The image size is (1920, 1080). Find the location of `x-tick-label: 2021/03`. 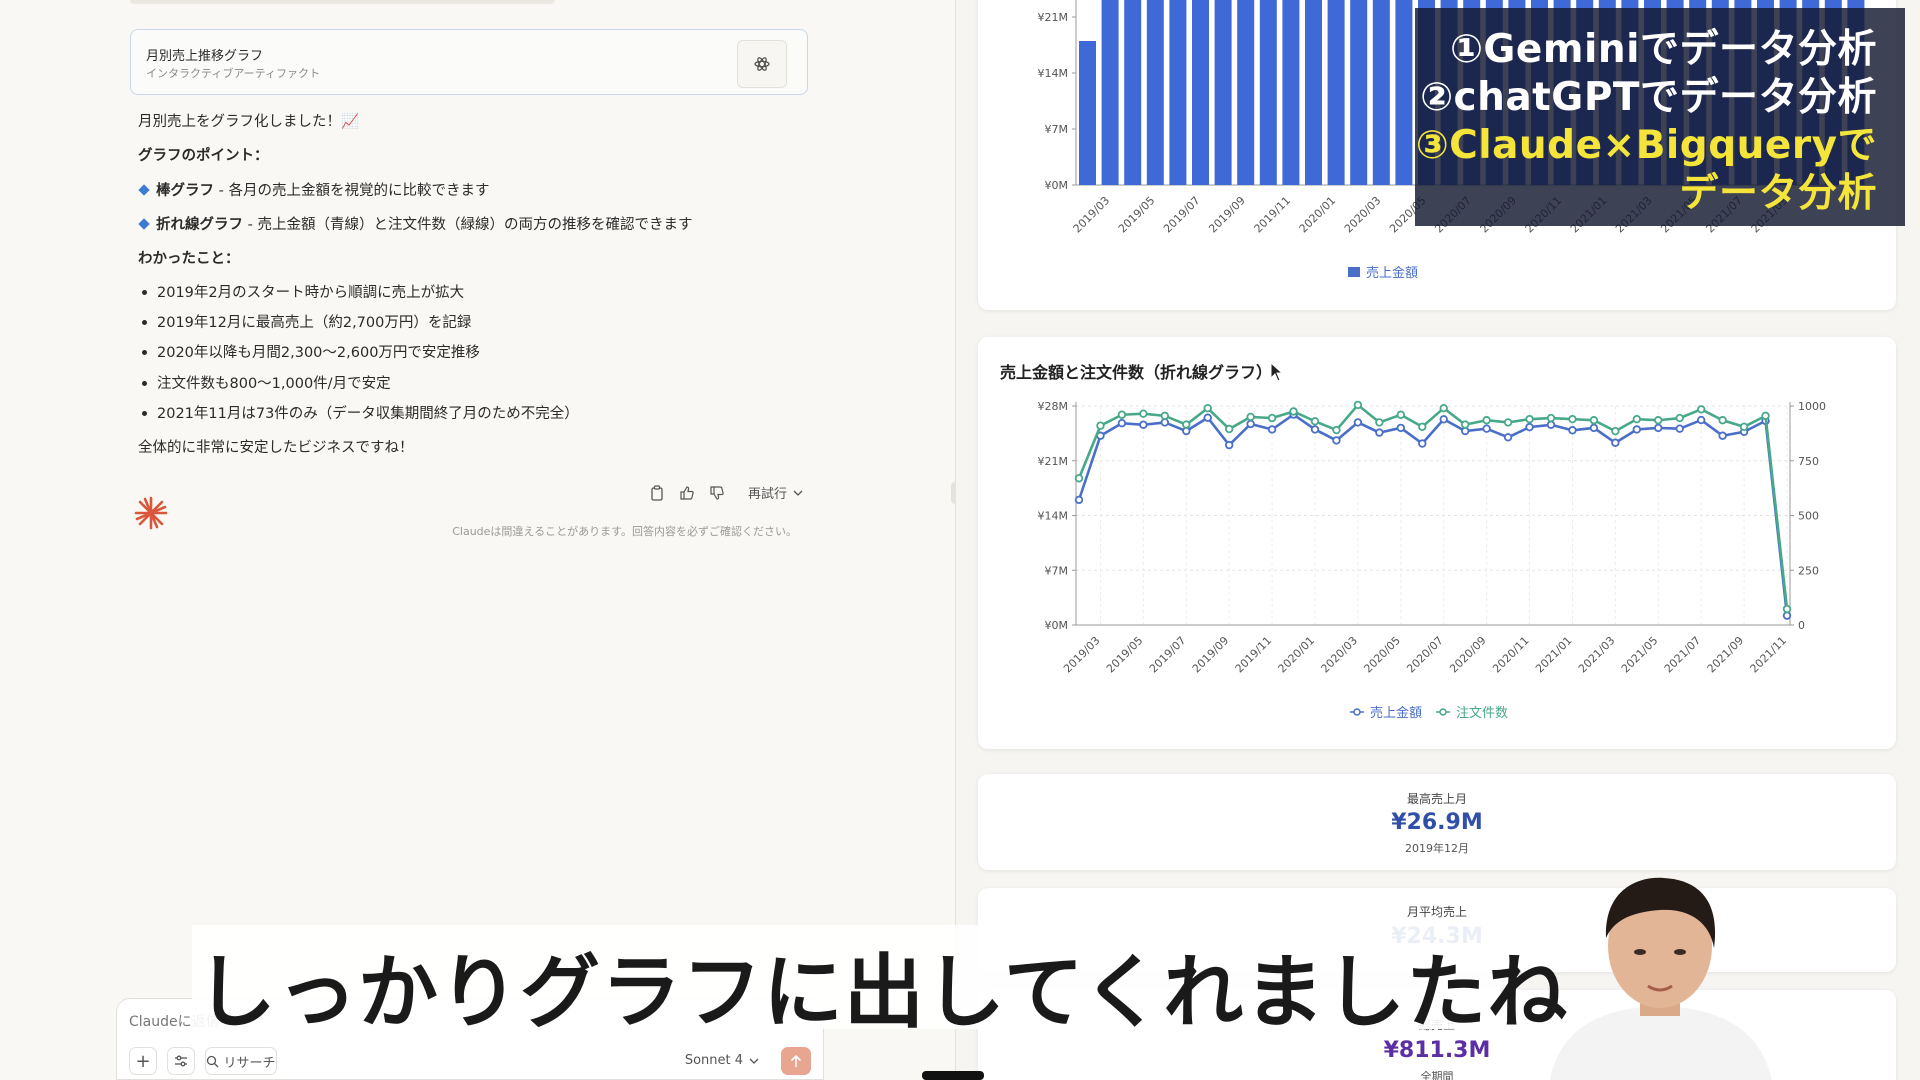

x-tick-label: 2021/03 is located at coordinates (1597, 655).